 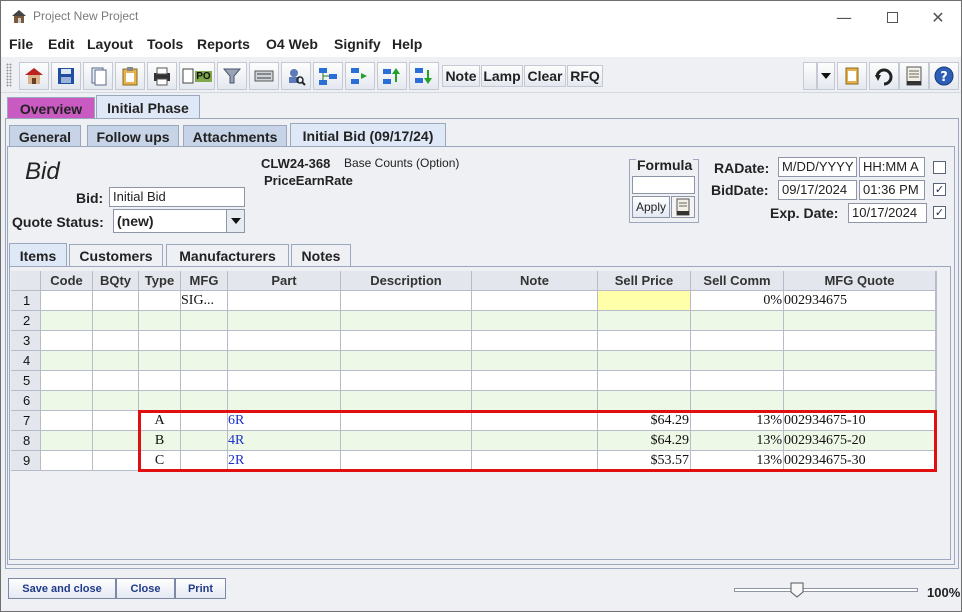 I want to click on cell-part: 6R, so click(x=284, y=421).